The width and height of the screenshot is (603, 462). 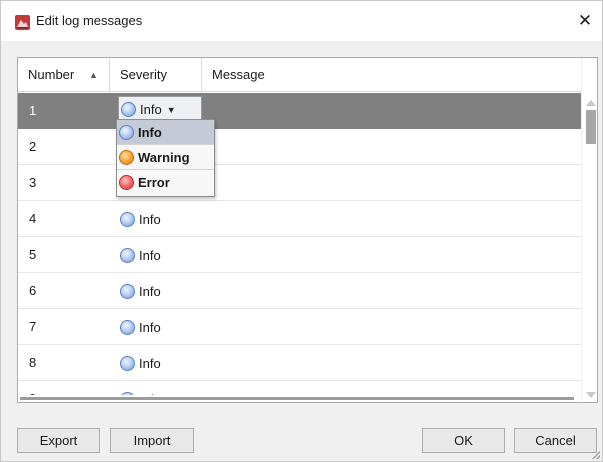 What do you see at coordinates (591, 127) in the screenshot?
I see `scrollbar-thumb` at bounding box center [591, 127].